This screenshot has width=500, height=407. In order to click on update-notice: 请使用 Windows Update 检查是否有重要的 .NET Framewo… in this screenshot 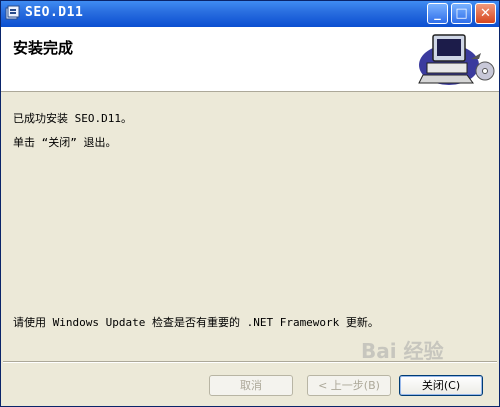, I will do `click(196, 322)`.